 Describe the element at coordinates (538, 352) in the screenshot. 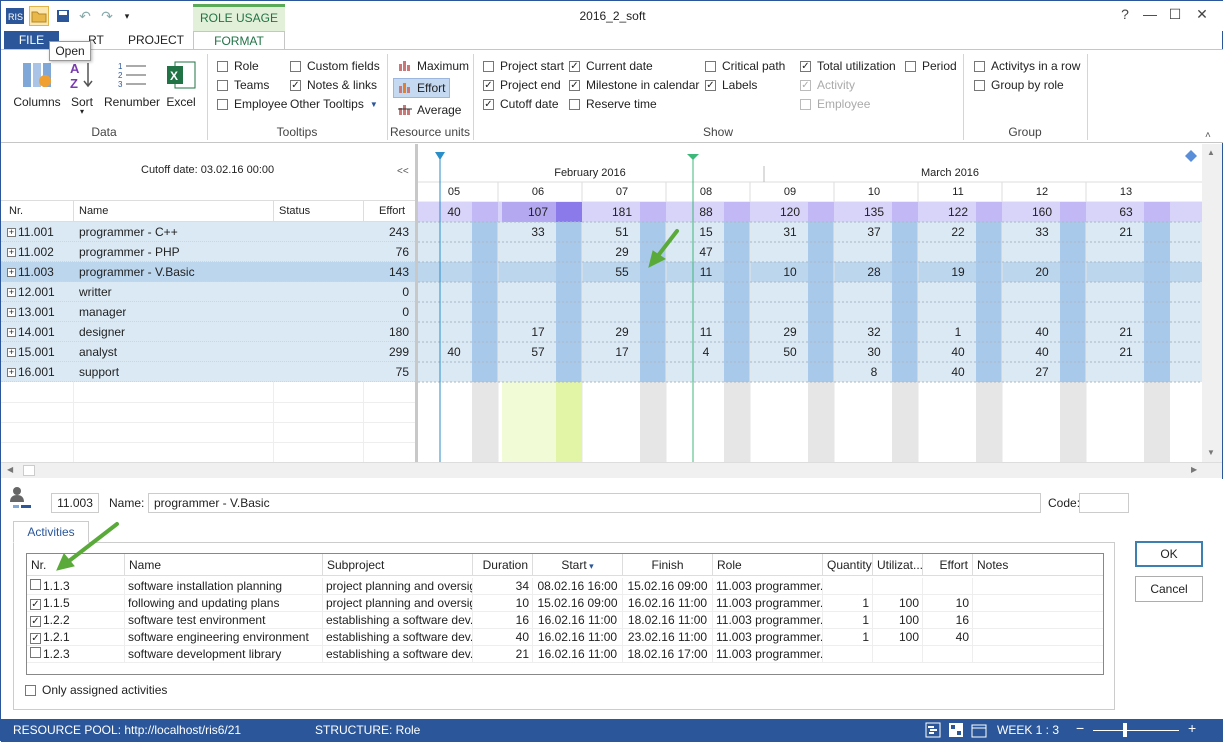

I see `usage-value: 57` at that location.